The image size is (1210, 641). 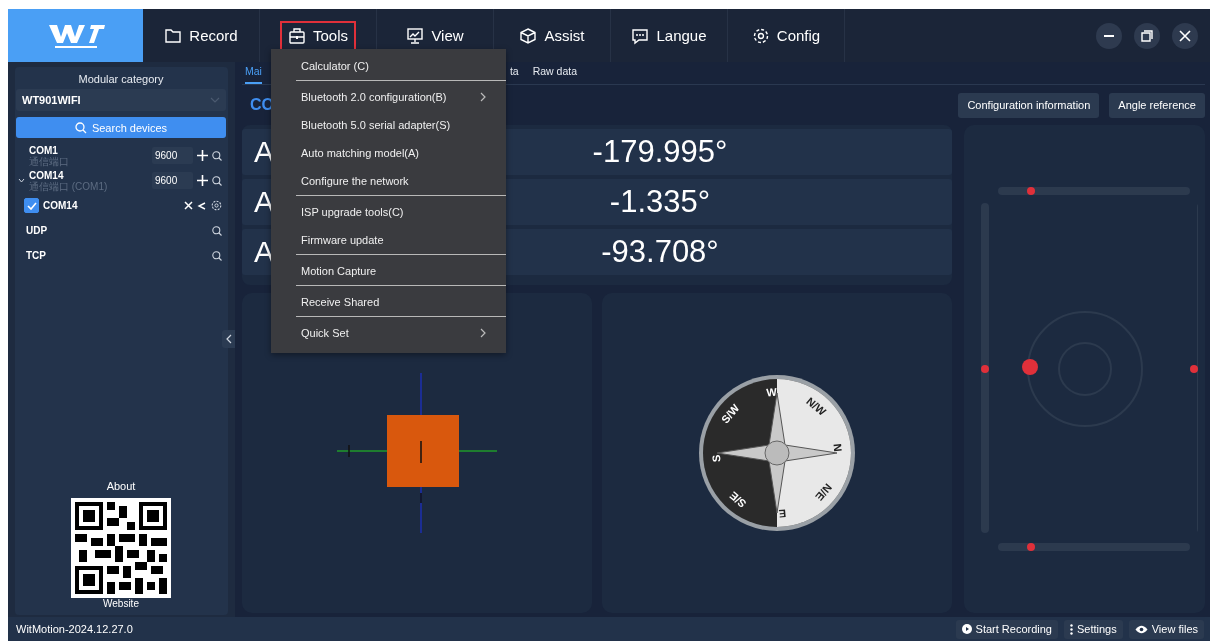 I want to click on menu-item: Calculator (C), so click(x=388, y=66).